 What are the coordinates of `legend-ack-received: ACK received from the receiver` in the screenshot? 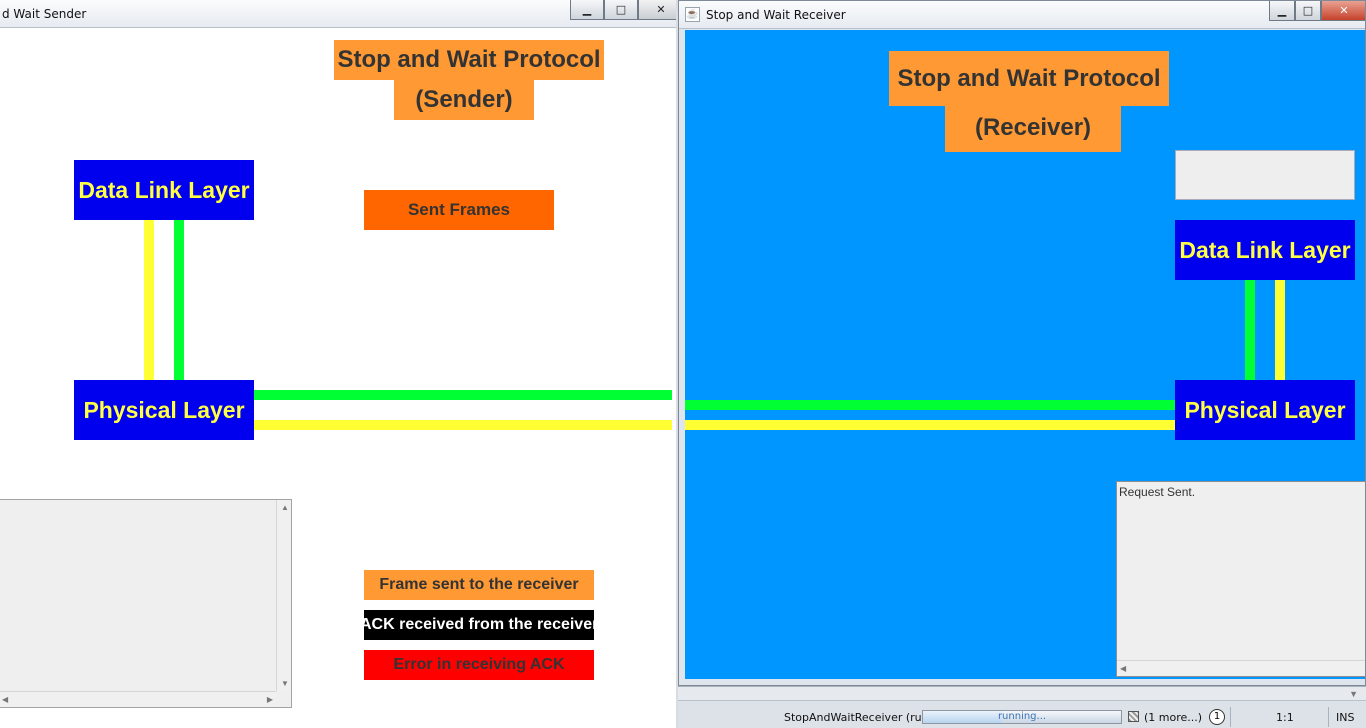 It's located at (479, 625).